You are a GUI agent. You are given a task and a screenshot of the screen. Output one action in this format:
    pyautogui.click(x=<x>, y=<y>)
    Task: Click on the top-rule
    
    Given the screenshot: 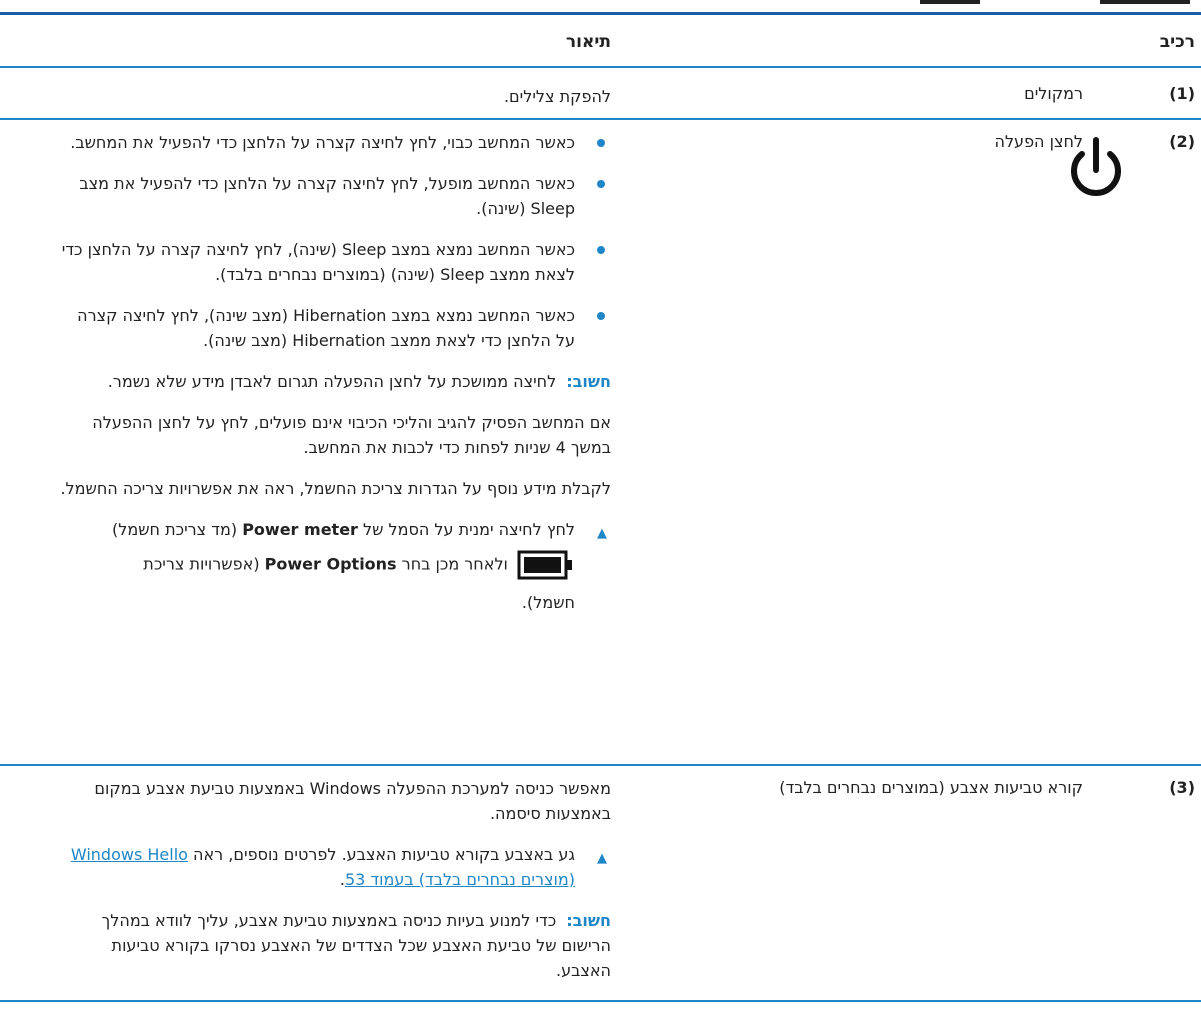 What is the action you would take?
    pyautogui.click(x=600, y=13)
    